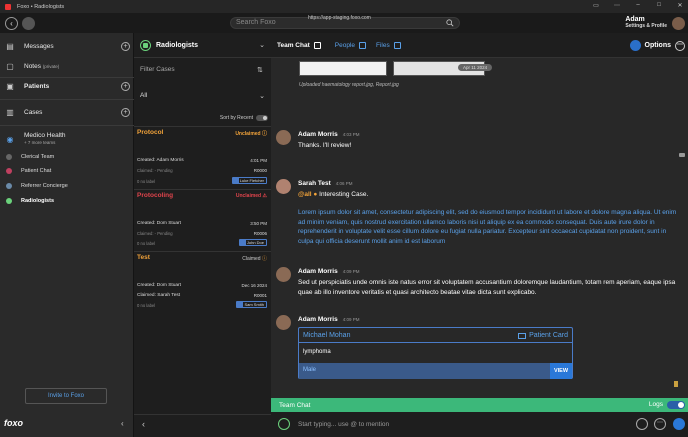  What do you see at coordinates (28, 171) in the screenshot?
I see `sidebar-item-patient-chat: Patient Chat` at bounding box center [28, 171].